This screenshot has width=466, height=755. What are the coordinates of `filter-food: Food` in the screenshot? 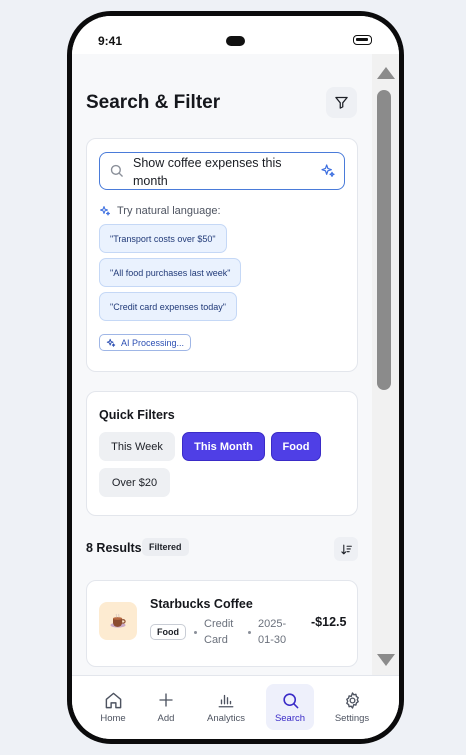 It's located at (296, 446).